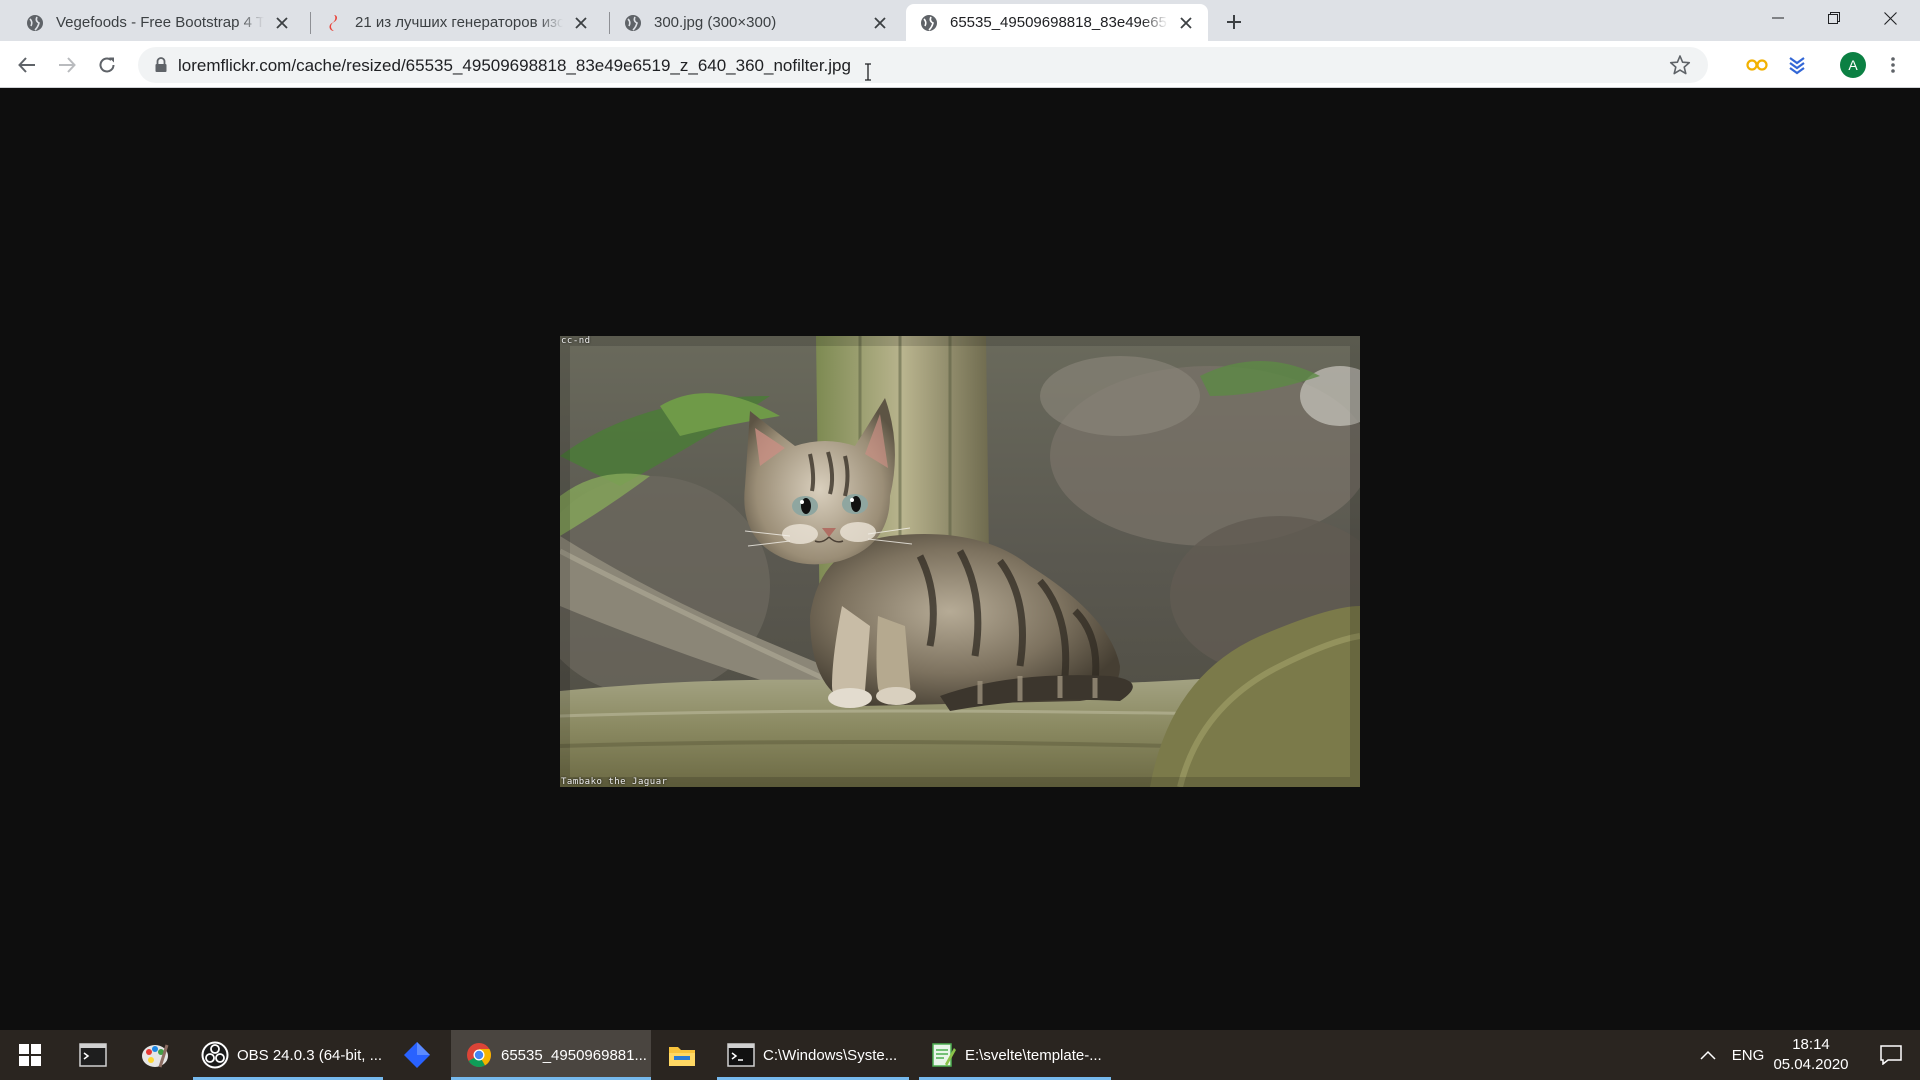 This screenshot has height=1080, width=1920. I want to click on restore-button, so click(1834, 18).